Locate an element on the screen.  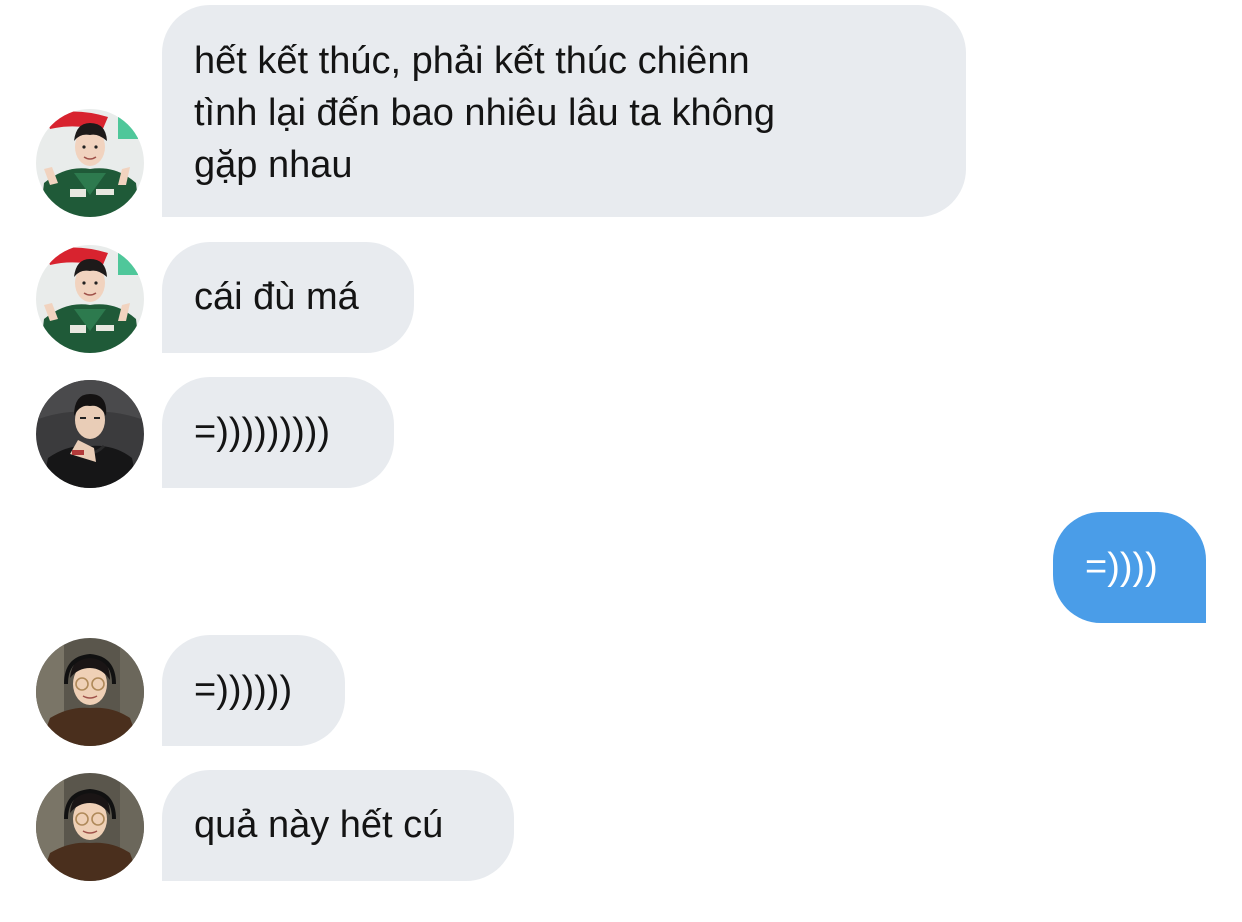
incoming-message-bubble: =))))))))) is located at coordinates (278, 432).